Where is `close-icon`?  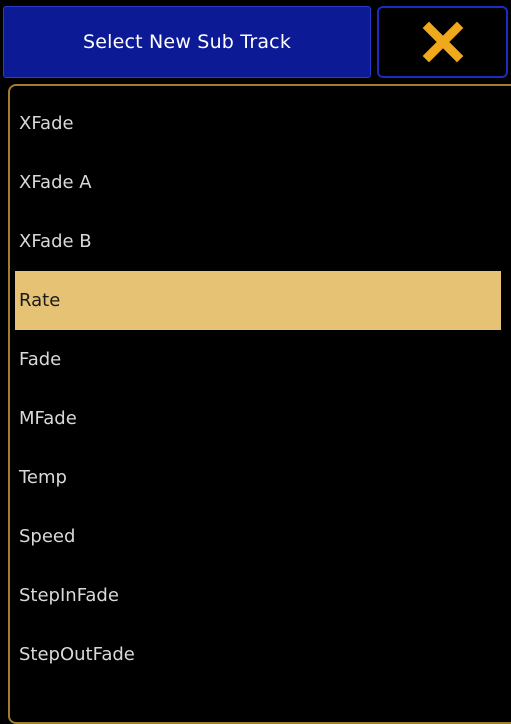 close-icon is located at coordinates (443, 42).